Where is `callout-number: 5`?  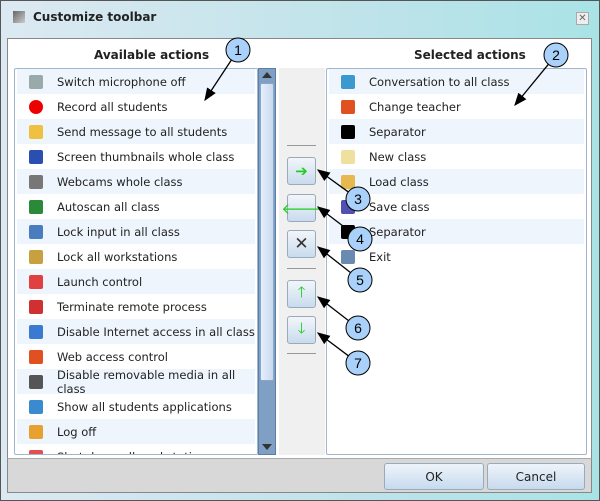 callout-number: 5 is located at coordinates (360, 280).